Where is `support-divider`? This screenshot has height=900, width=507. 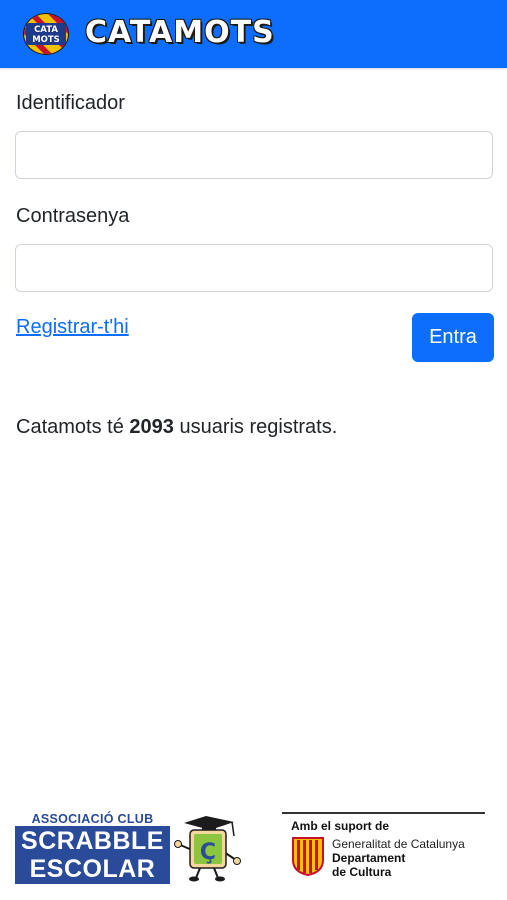 support-divider is located at coordinates (383, 813).